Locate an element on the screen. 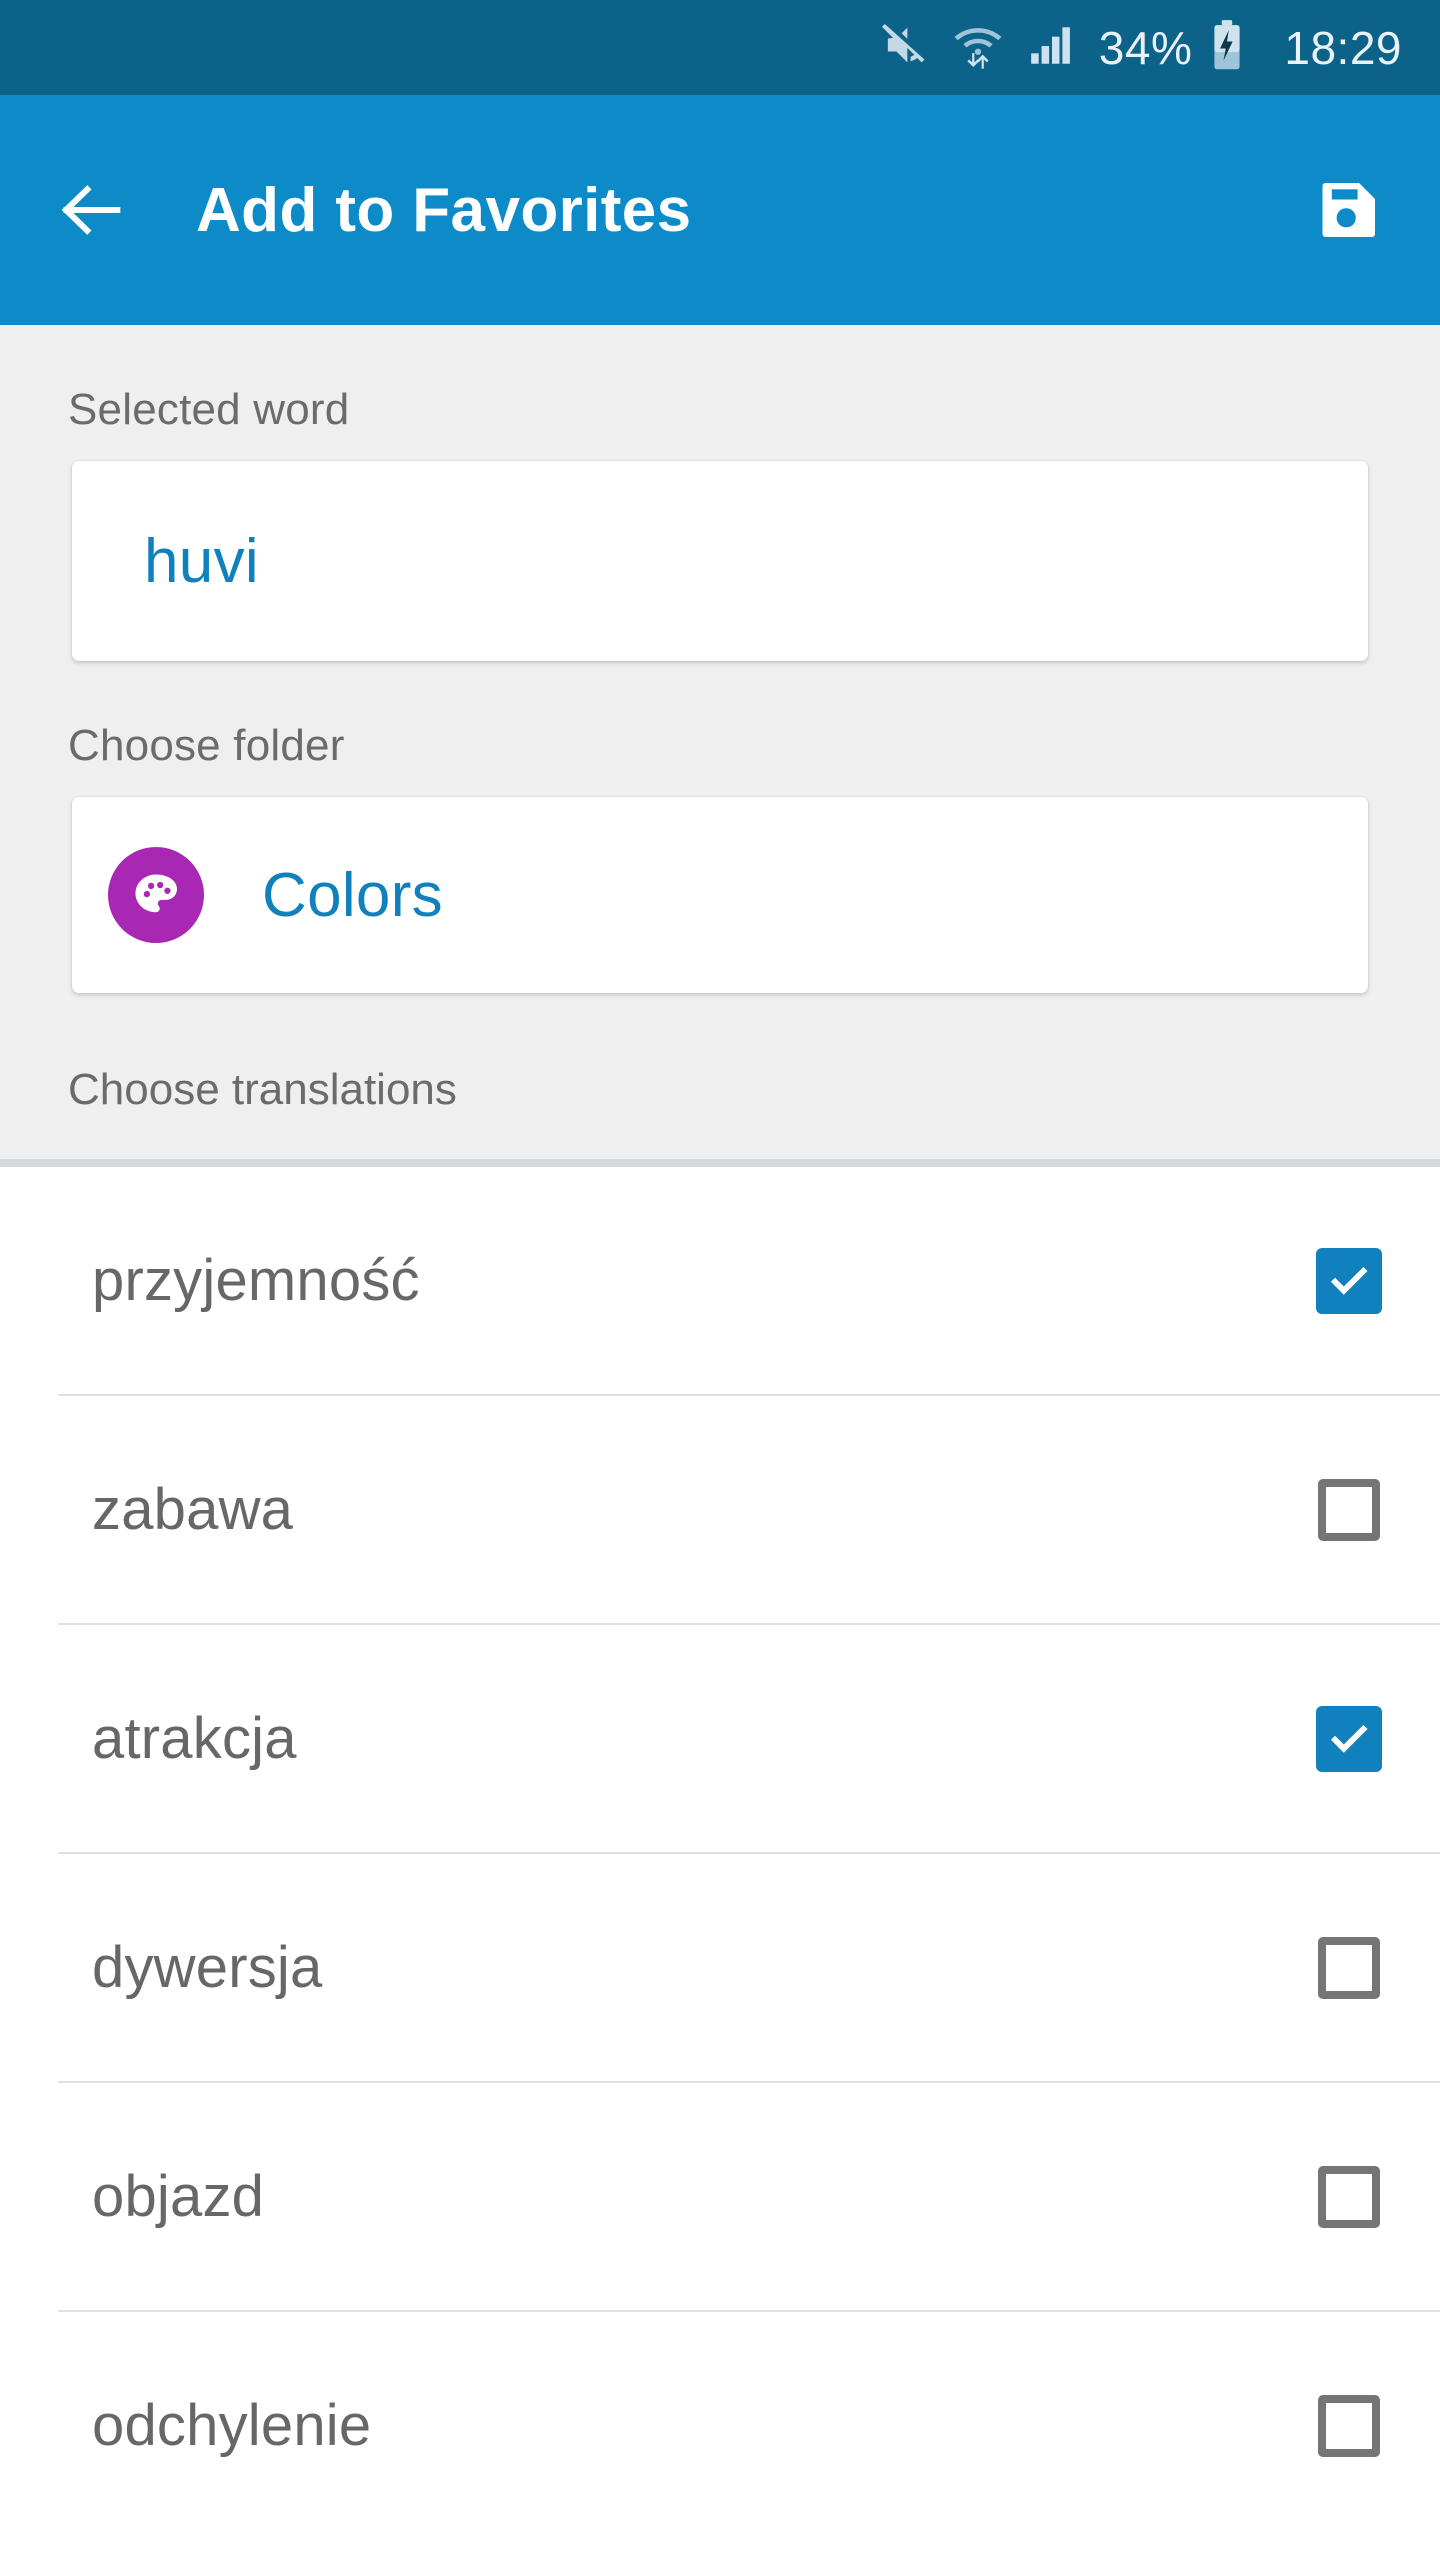  signal-icon is located at coordinates (1052, 47).